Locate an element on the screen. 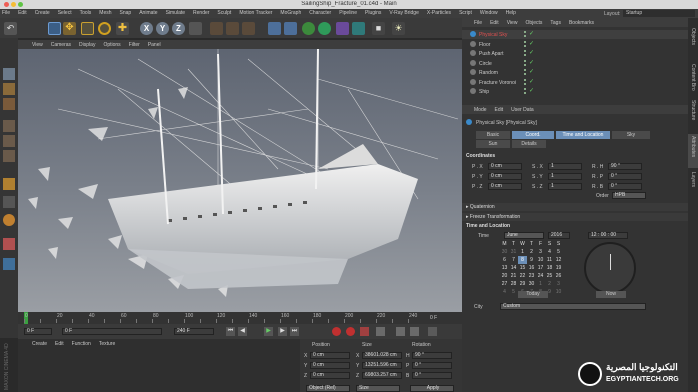 The height and width of the screenshot is (392, 698). objects-menu-tags: Tags is located at coordinates (555, 23).